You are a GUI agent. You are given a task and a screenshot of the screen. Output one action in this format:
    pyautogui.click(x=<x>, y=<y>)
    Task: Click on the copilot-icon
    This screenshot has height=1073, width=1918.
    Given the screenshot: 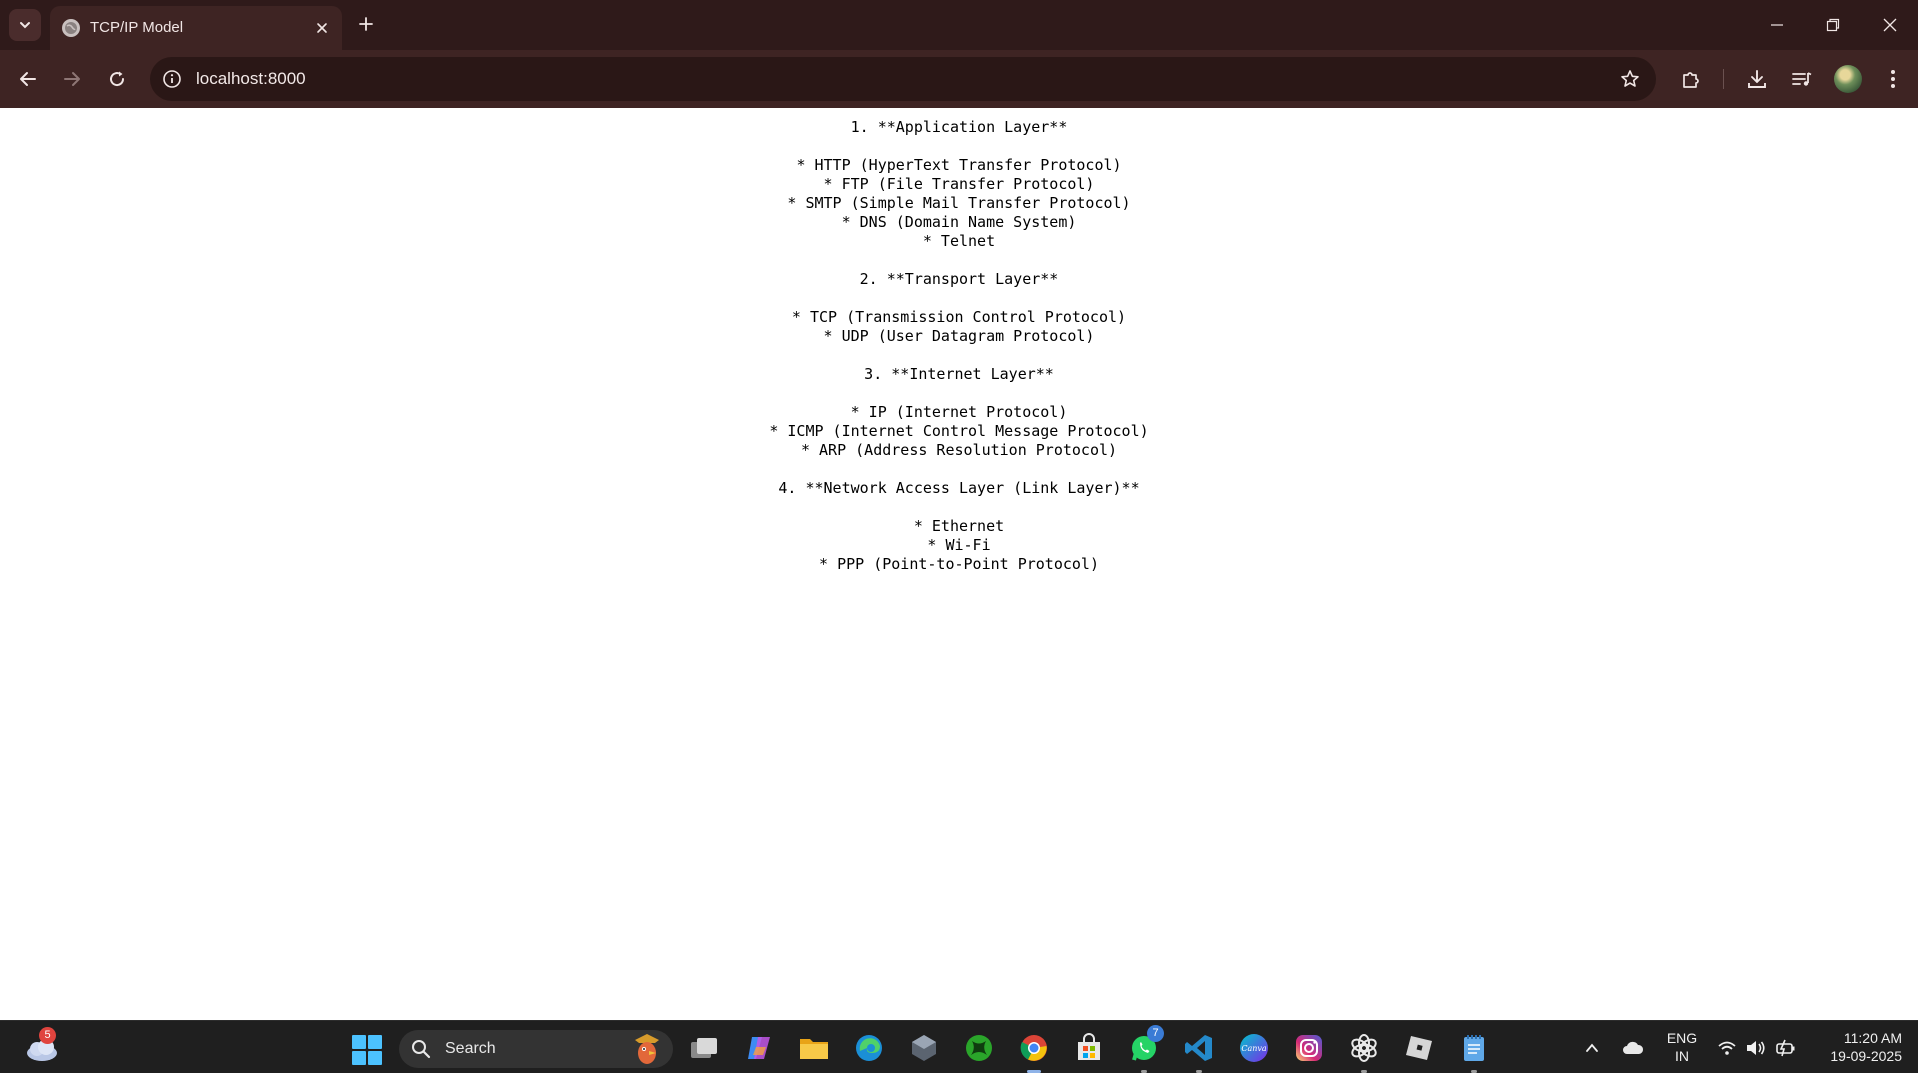 What is the action you would take?
    pyautogui.click(x=759, y=1048)
    